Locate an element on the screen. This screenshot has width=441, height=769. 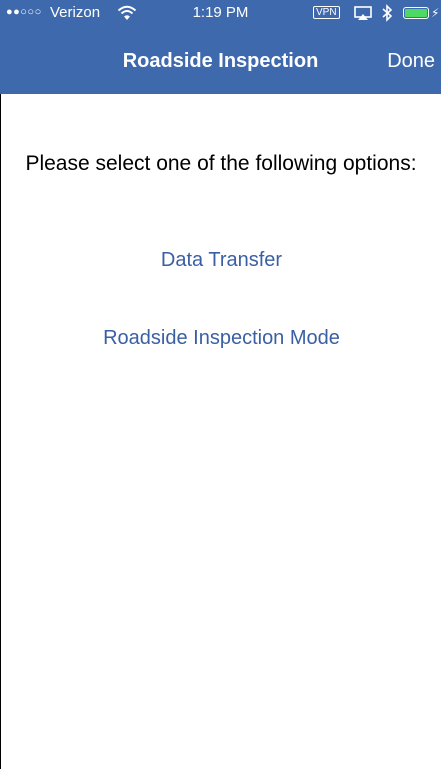
airplay-icon is located at coordinates (363, 13).